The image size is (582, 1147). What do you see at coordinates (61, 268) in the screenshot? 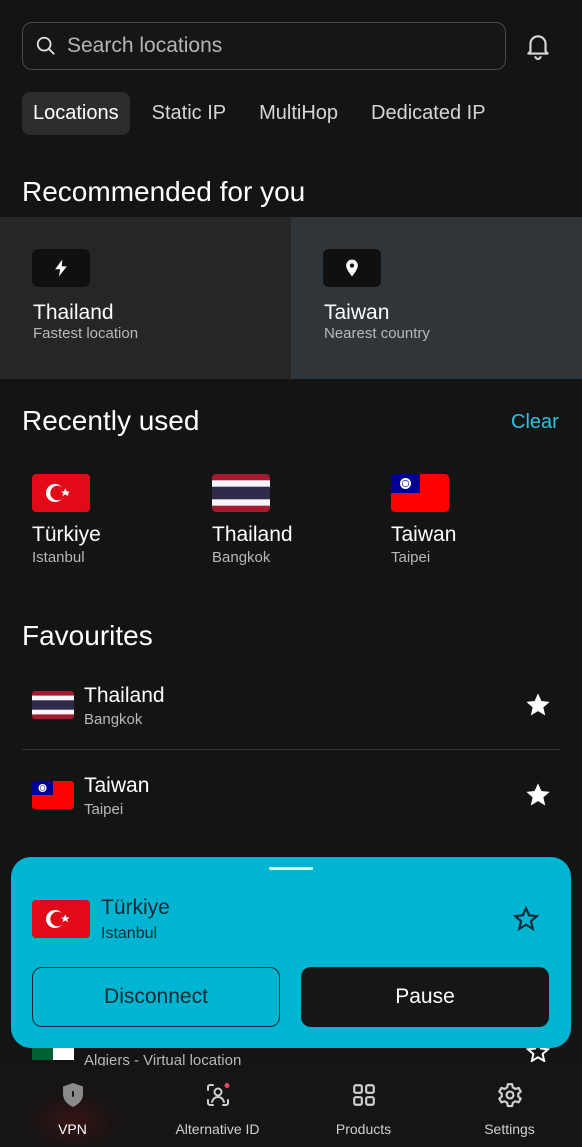
I see `bolt-icon` at bounding box center [61, 268].